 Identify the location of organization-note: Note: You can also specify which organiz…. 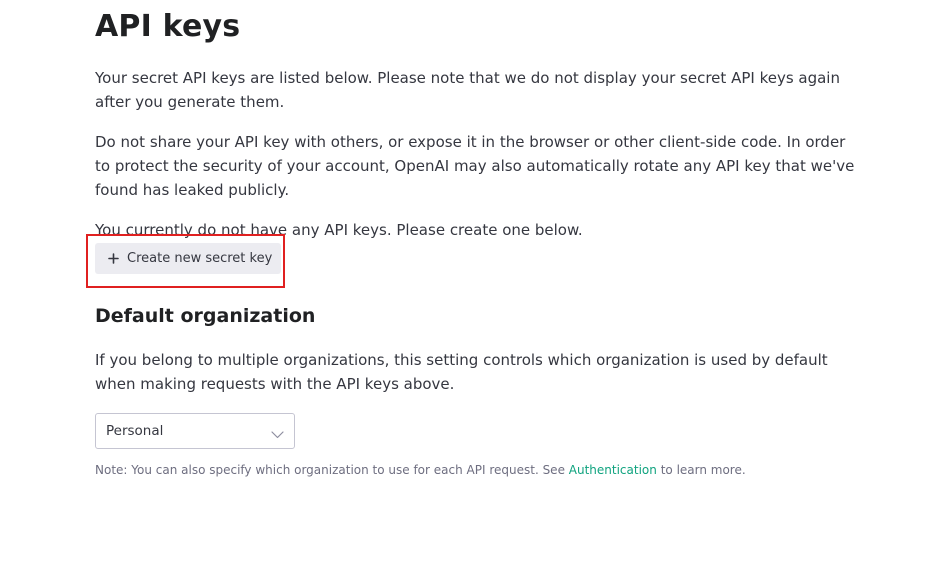
(420, 470).